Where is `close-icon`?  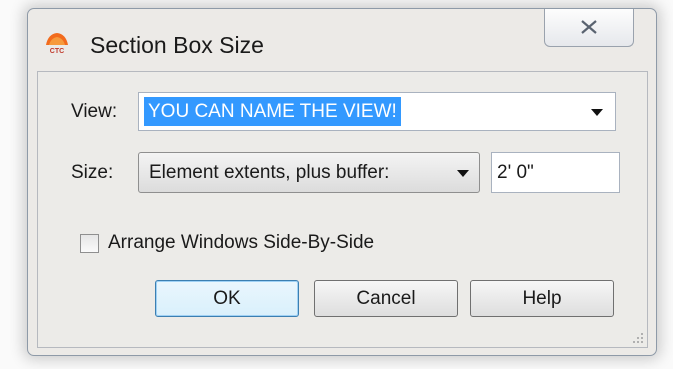
close-icon is located at coordinates (589, 27).